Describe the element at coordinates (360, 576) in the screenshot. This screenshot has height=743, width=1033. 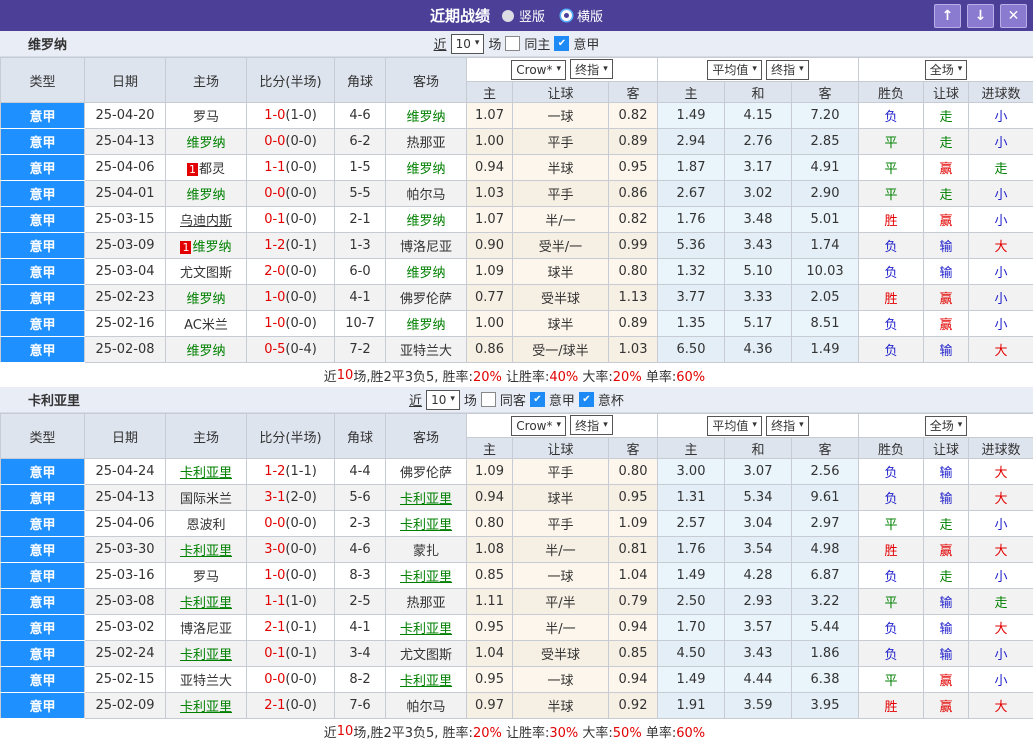
I see `corner-cell: 8-3` at that location.